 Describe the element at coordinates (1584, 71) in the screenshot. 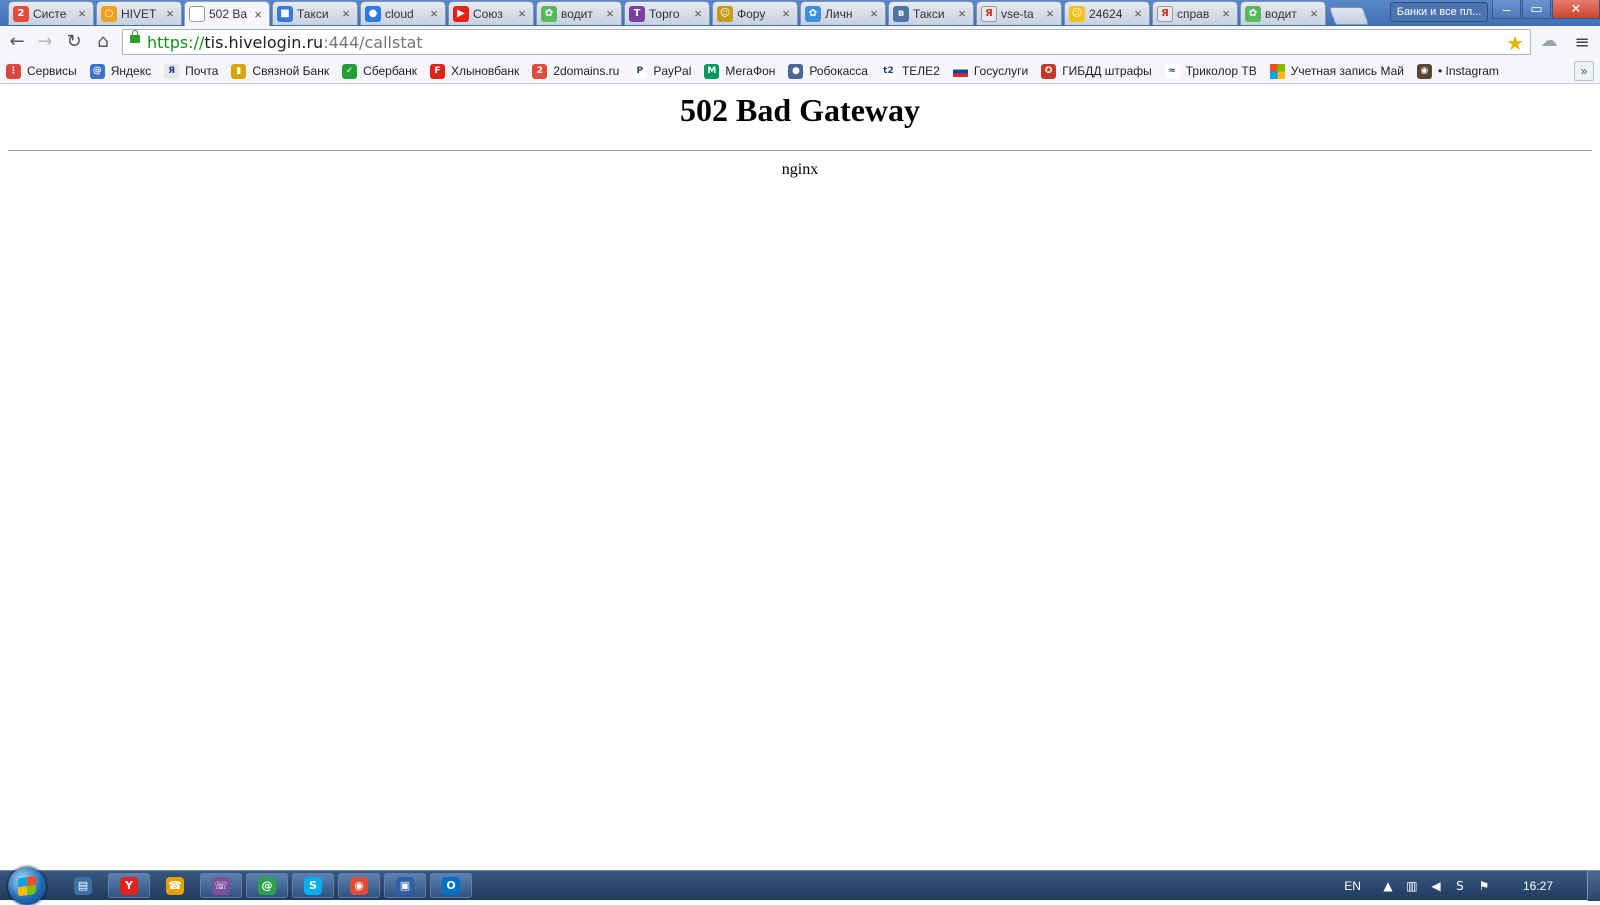

I see `bookmarks-overflow-button: »` at that location.